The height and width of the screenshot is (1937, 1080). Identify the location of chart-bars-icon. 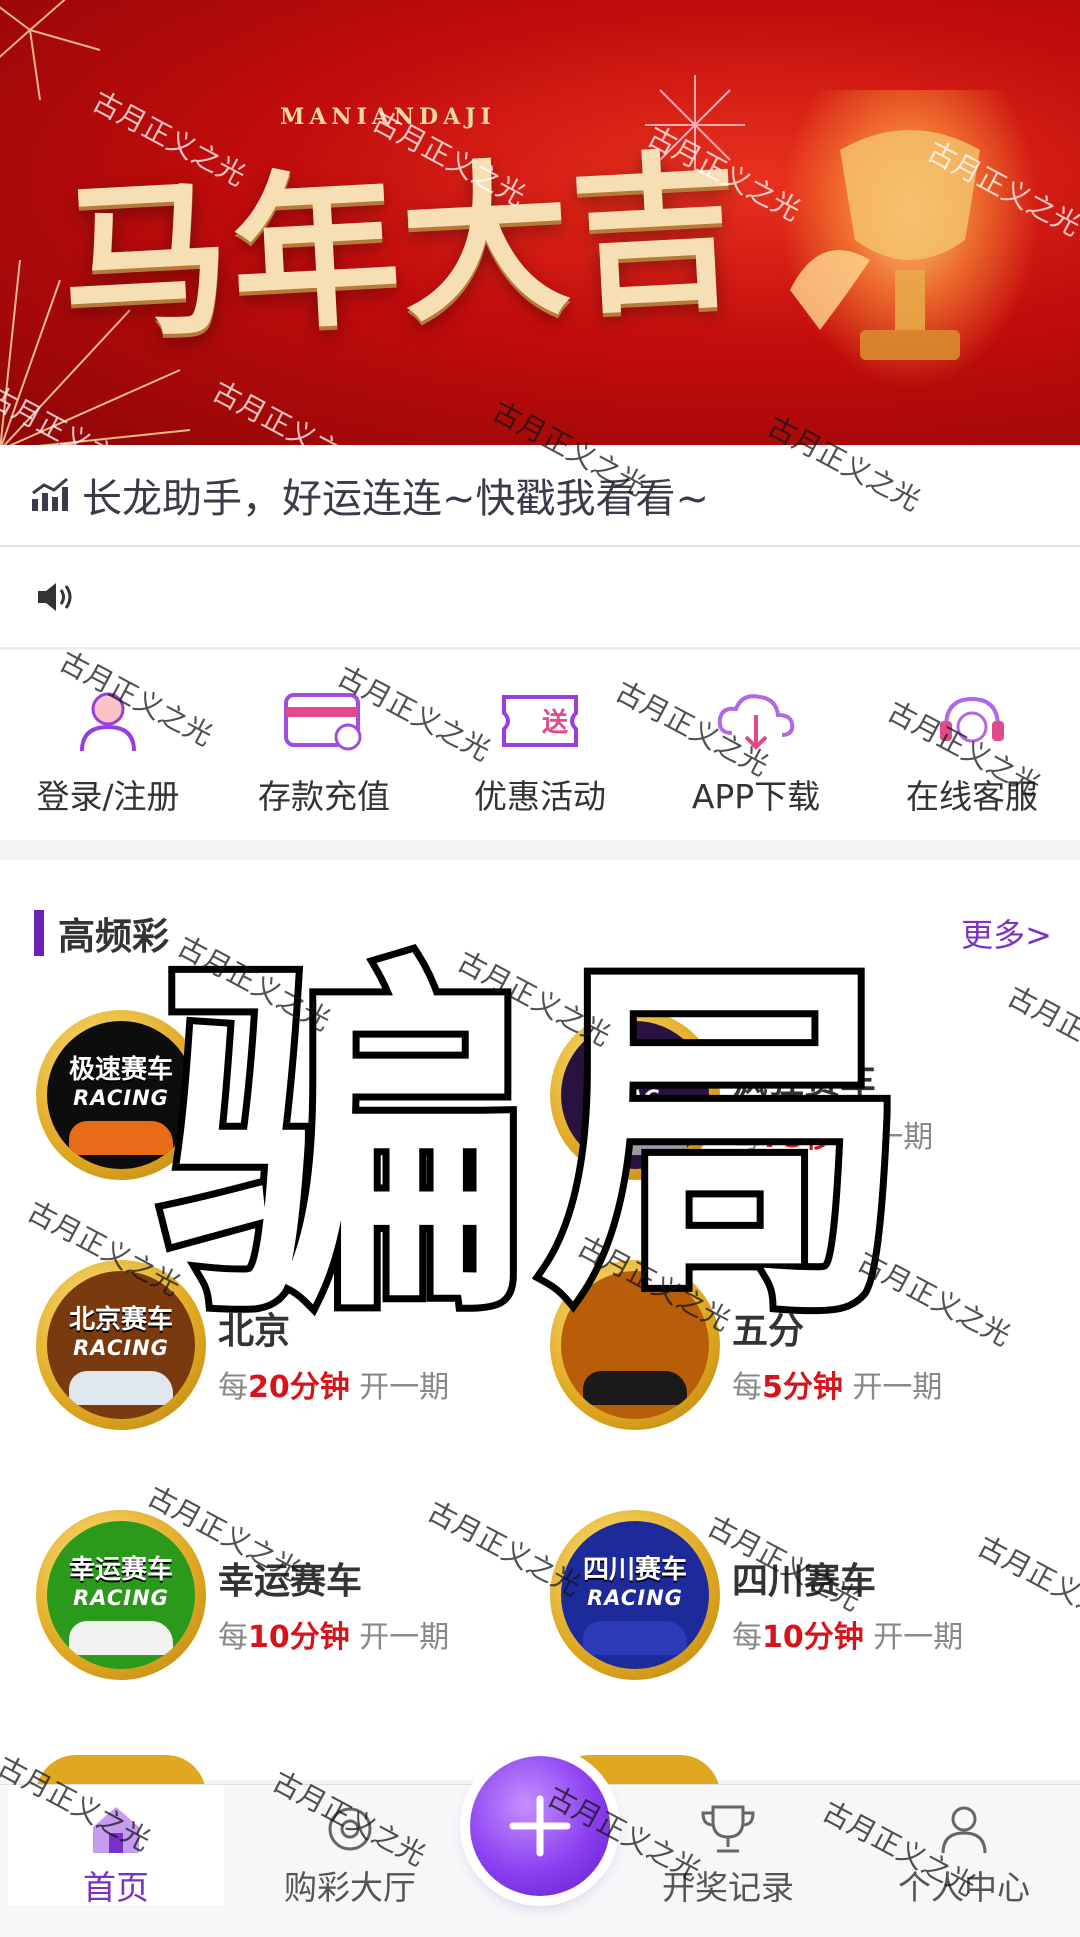
(50, 495).